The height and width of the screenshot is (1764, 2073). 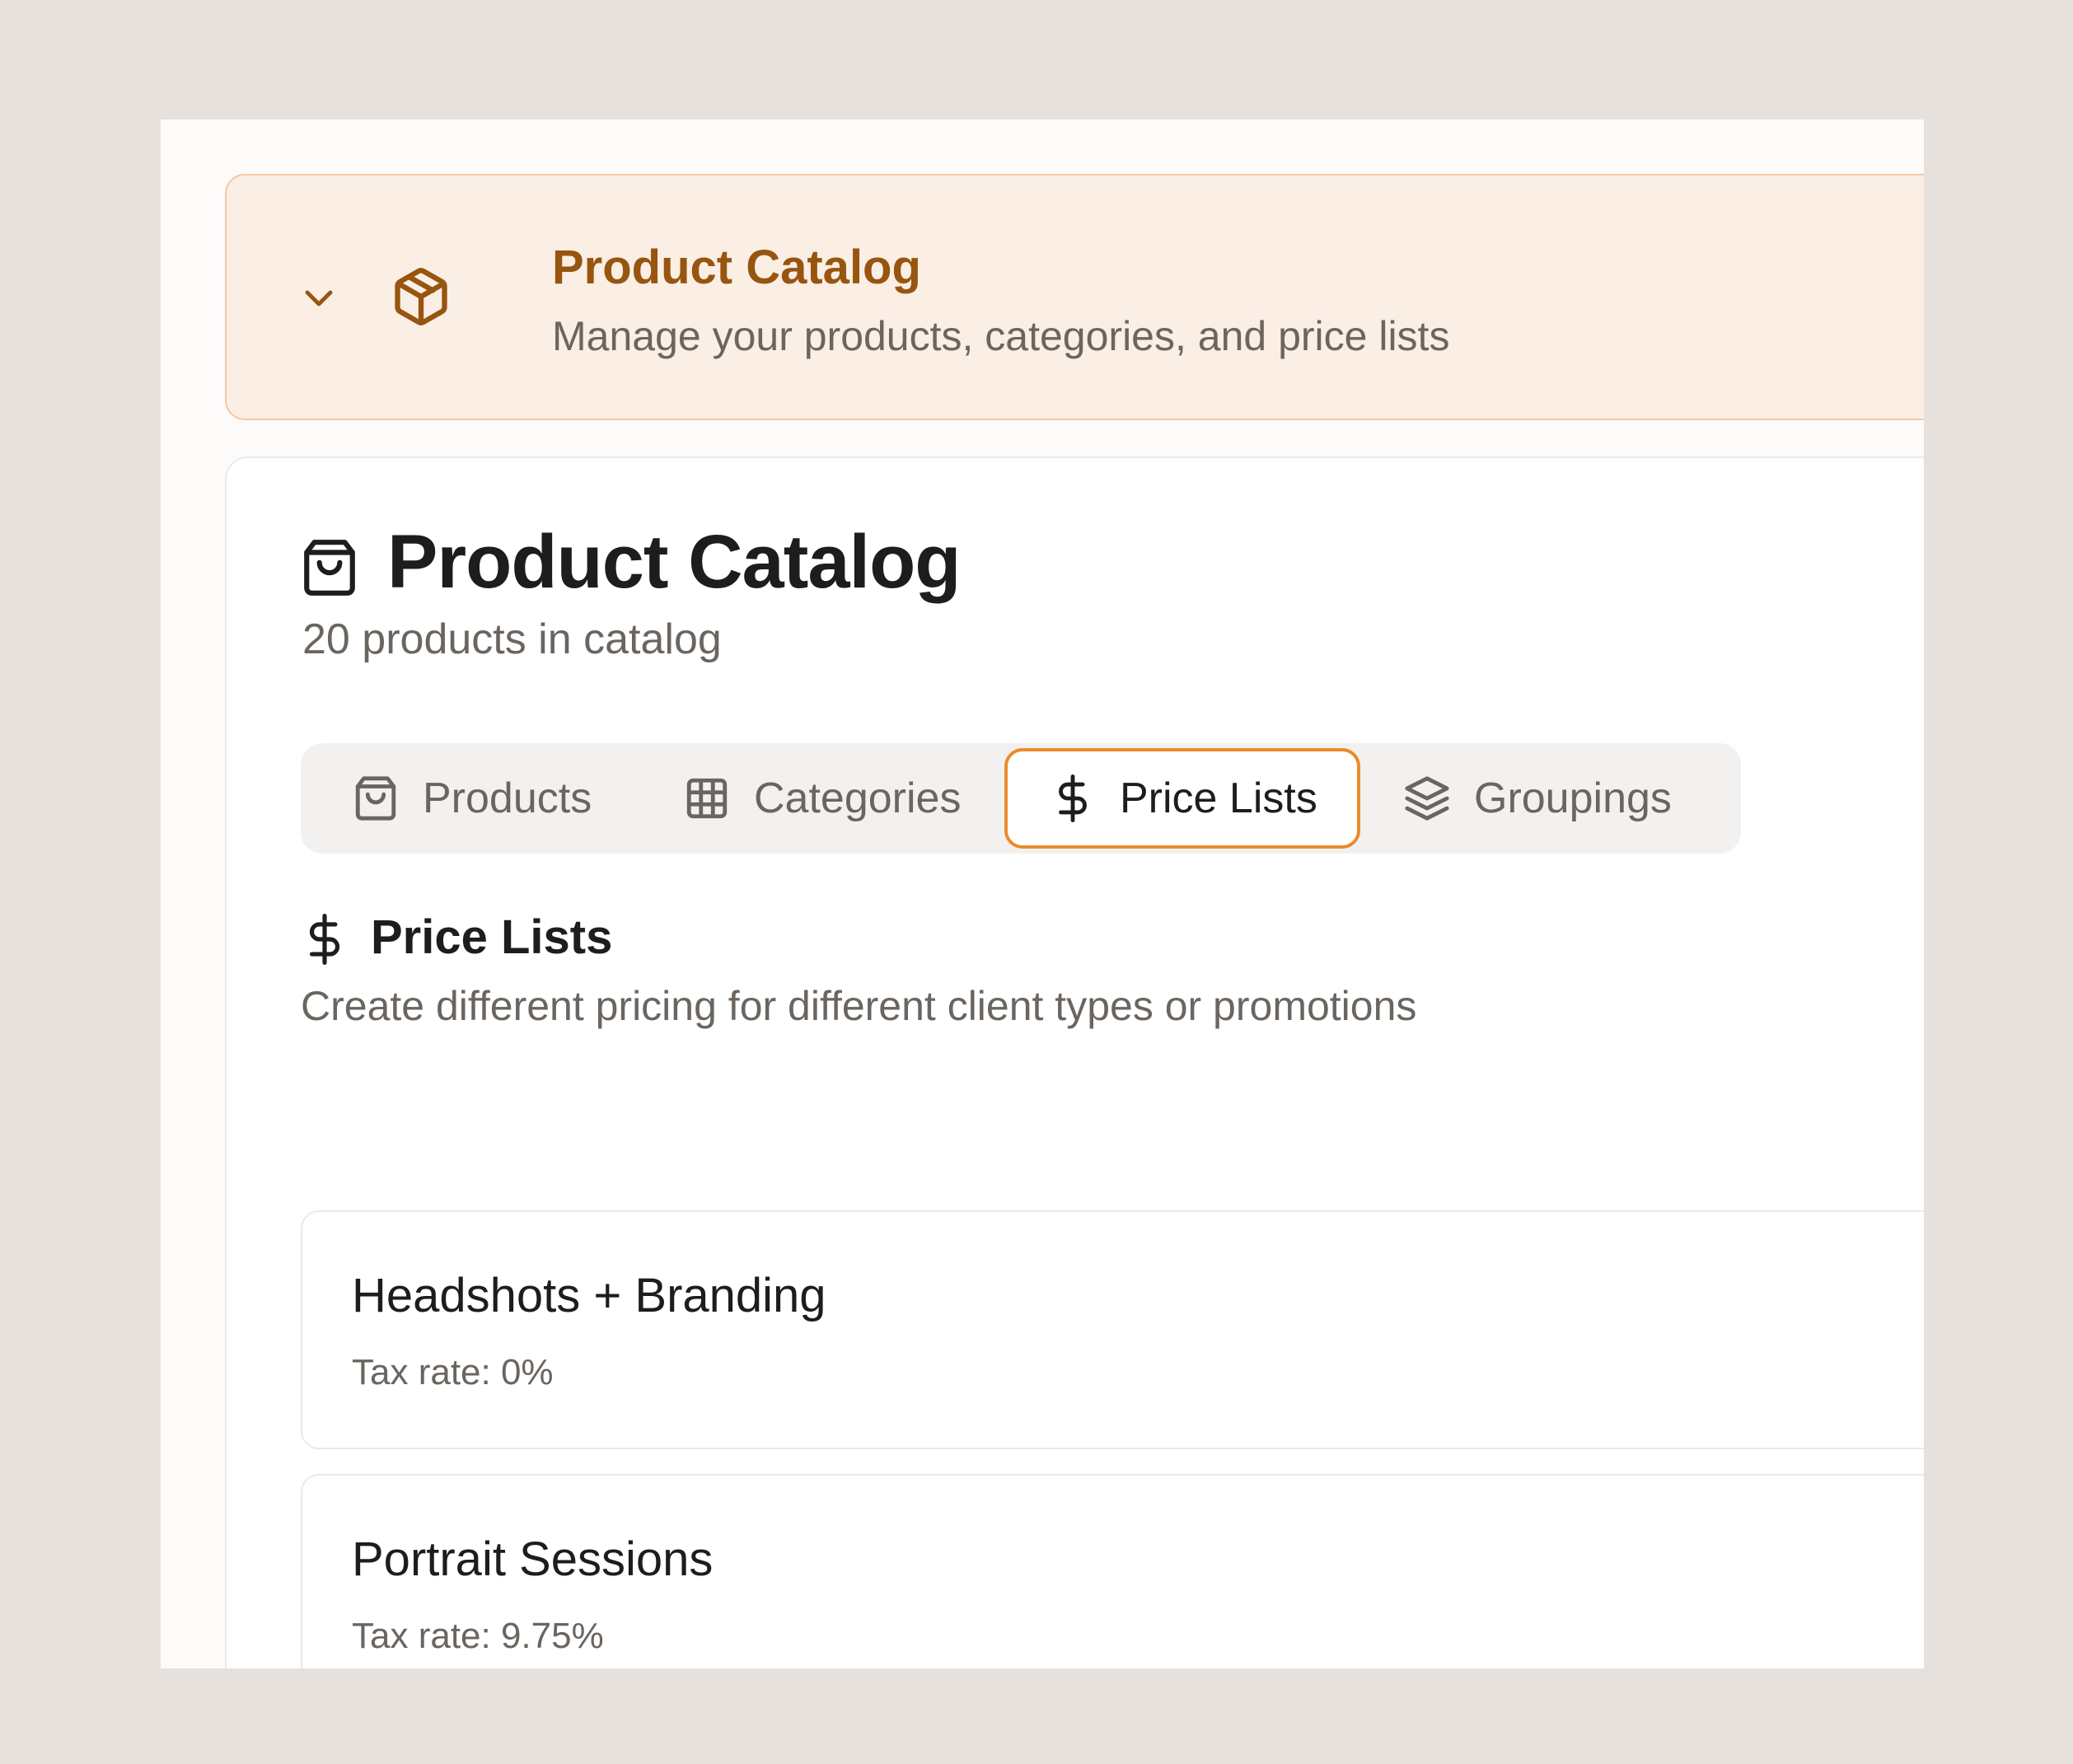 I want to click on chevron-down-icon, so click(x=319, y=298).